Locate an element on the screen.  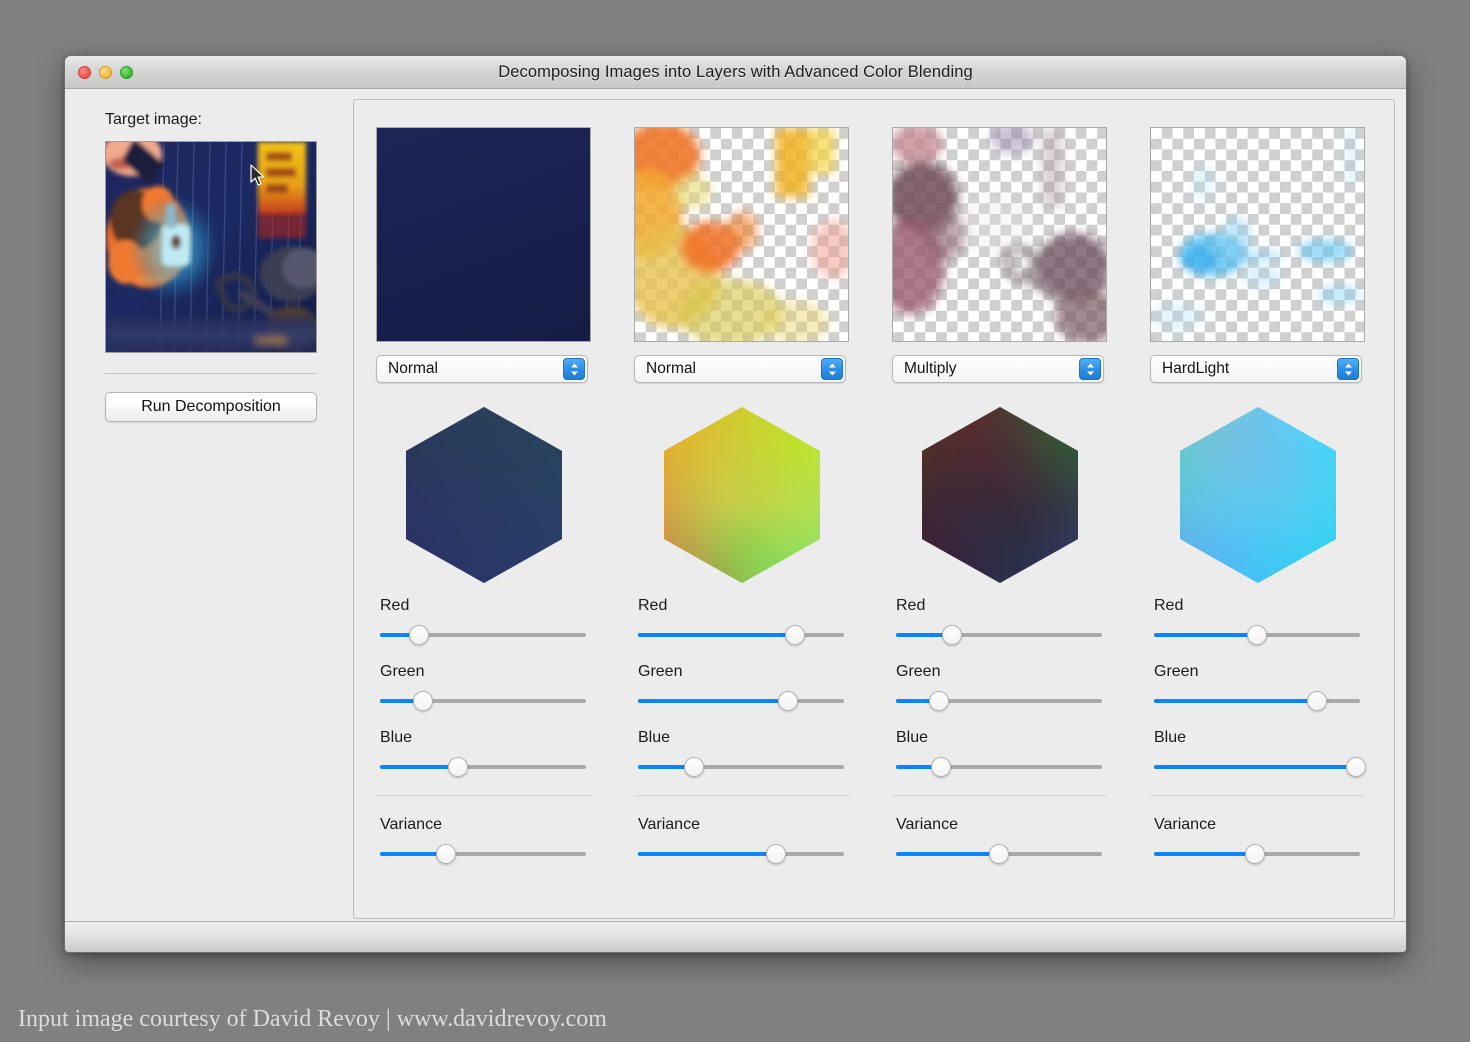
zoom-button is located at coordinates (126, 72).